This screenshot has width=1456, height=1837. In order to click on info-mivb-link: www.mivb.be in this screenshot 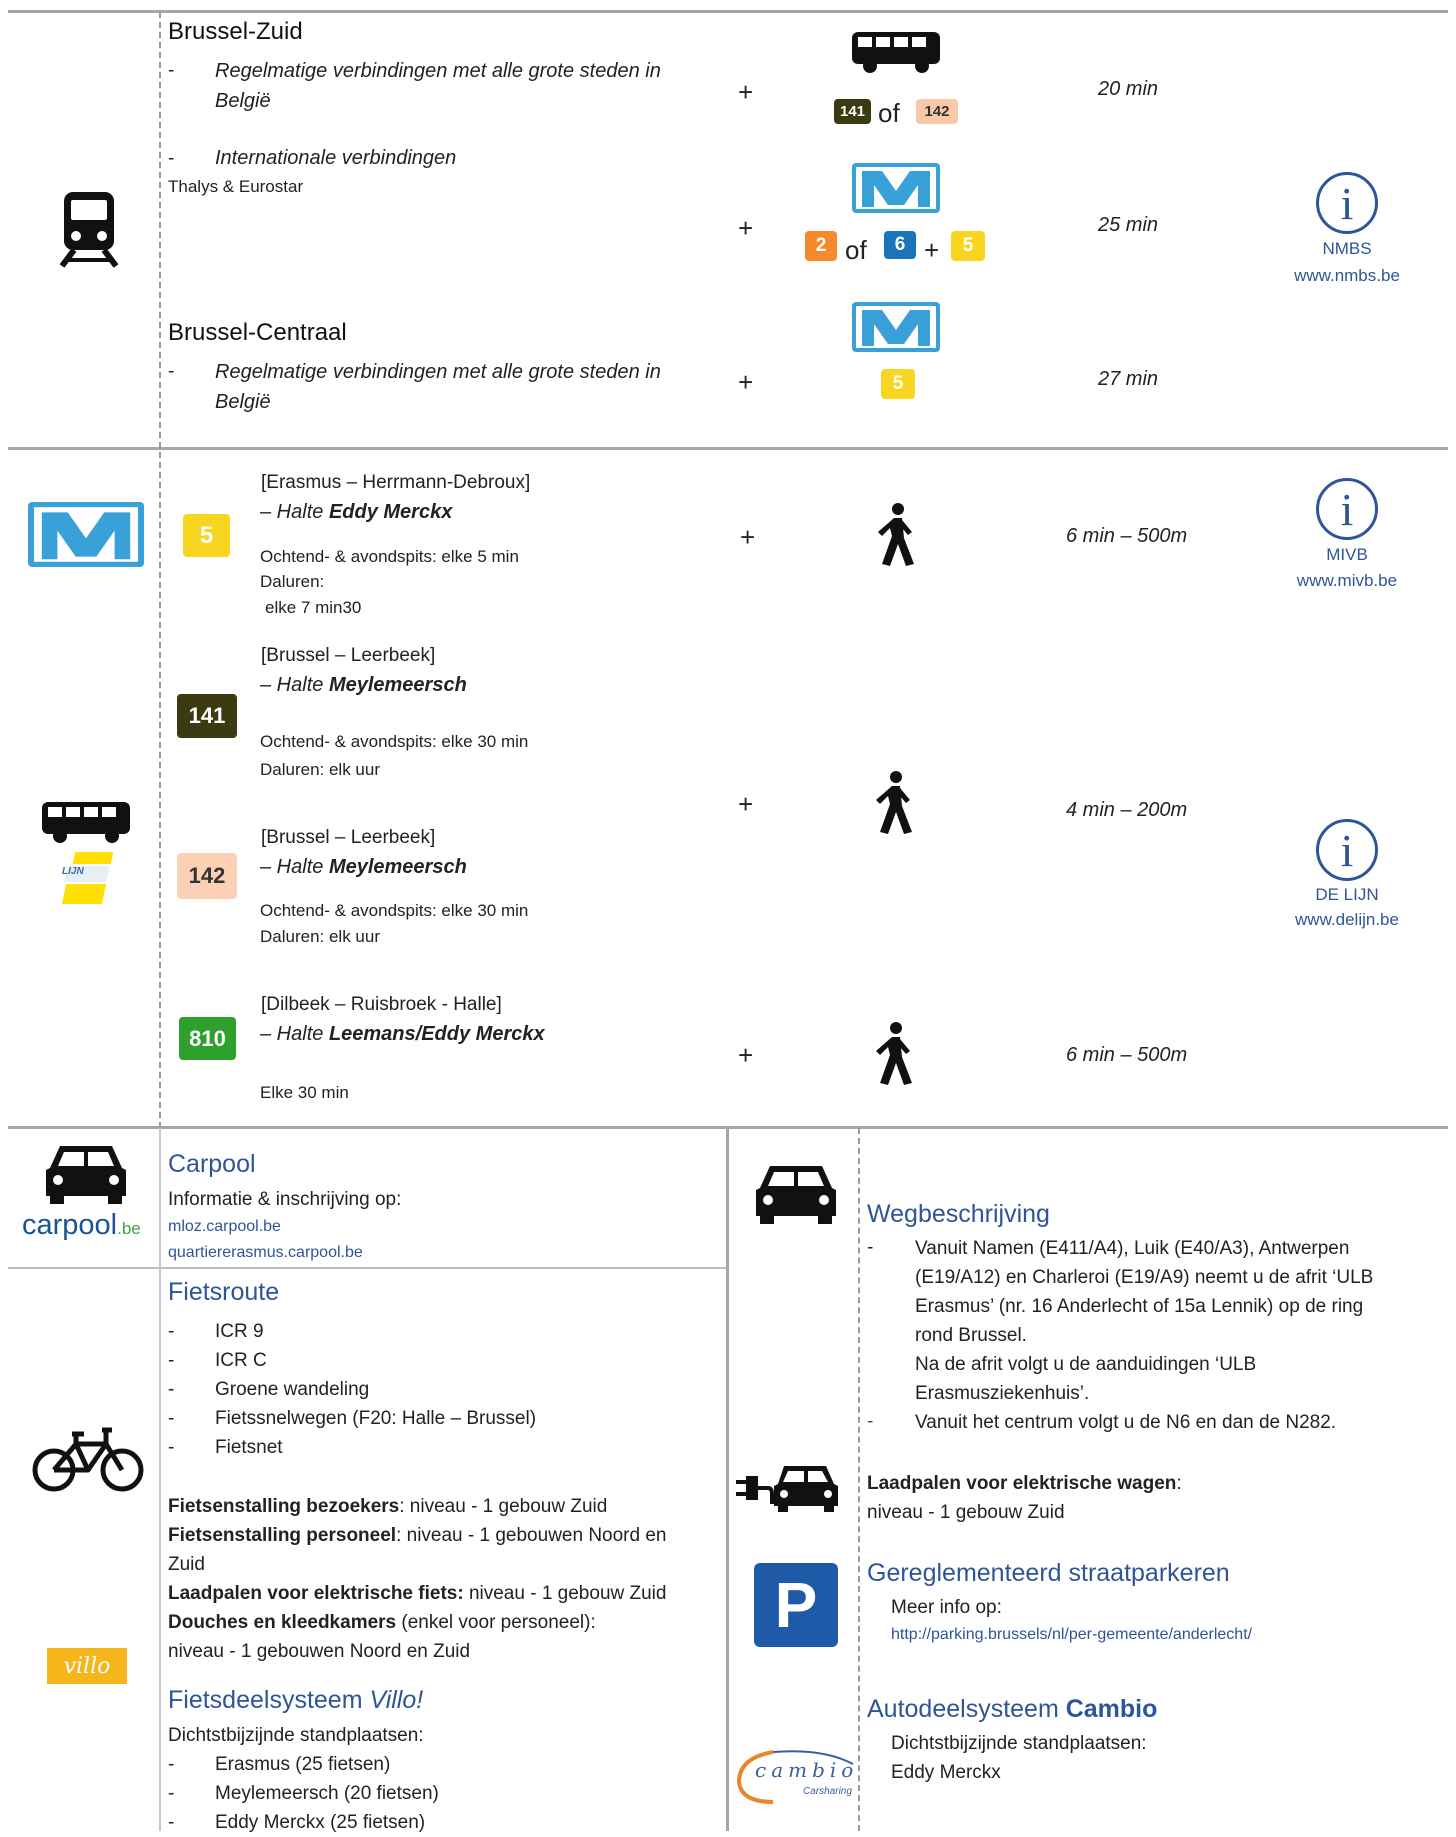, I will do `click(1347, 581)`.